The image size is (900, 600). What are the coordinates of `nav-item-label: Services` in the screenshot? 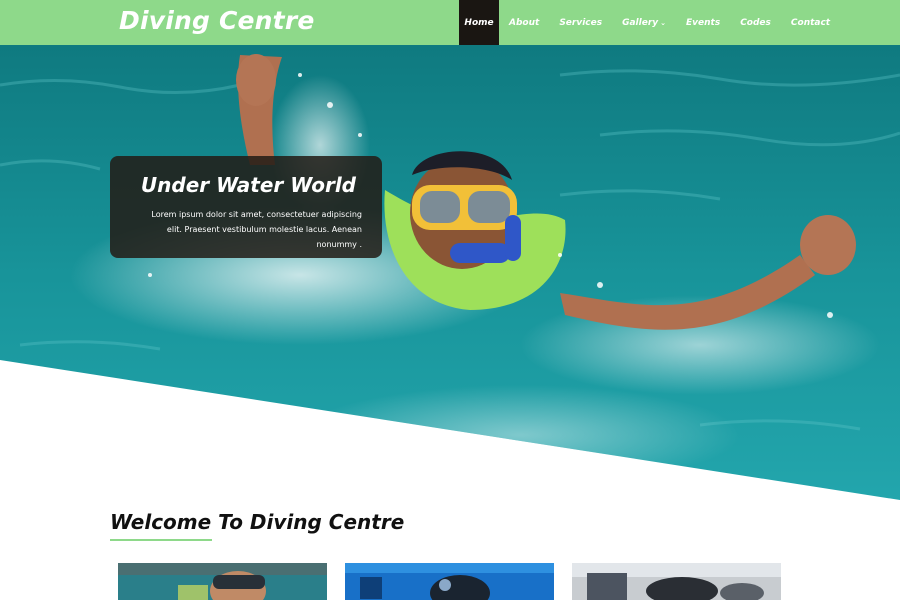 It's located at (581, 22).